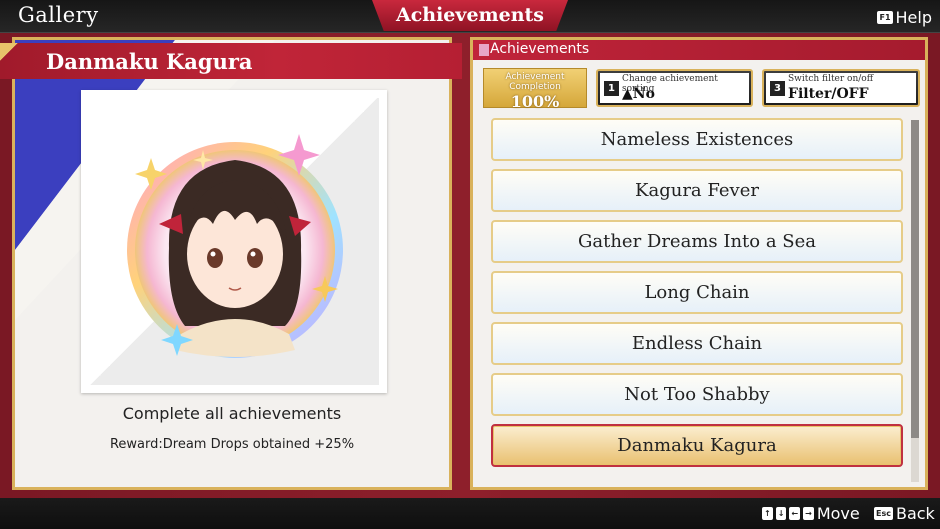  I want to click on esc-key-icon: Esc, so click(883, 513).